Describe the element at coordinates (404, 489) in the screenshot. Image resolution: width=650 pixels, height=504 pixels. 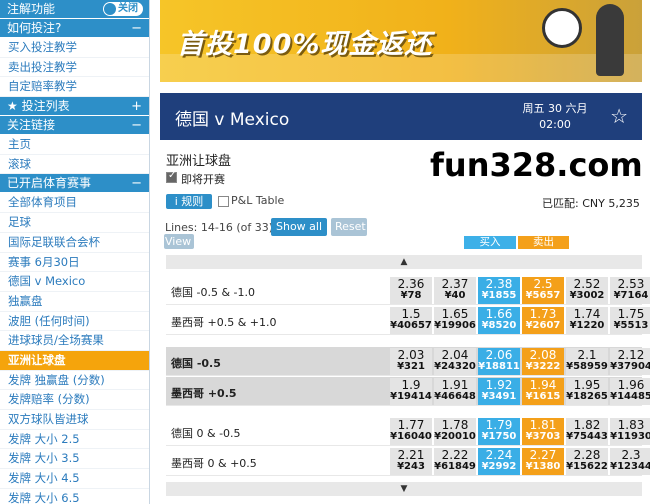
I see `scroll-down-button: ▼` at that location.